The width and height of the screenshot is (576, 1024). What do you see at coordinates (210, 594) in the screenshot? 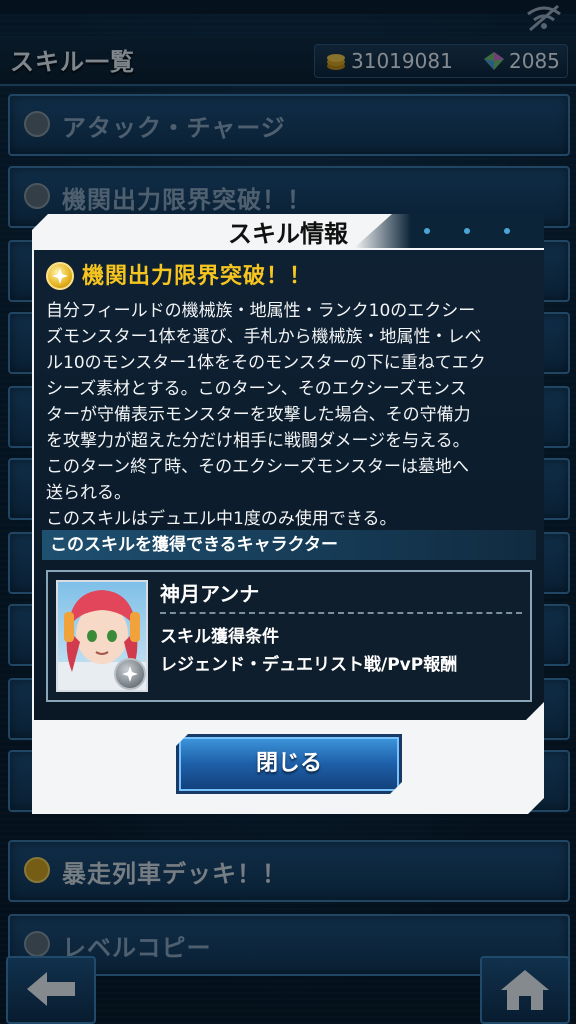
I see `character-name: 神月アンナ` at bounding box center [210, 594].